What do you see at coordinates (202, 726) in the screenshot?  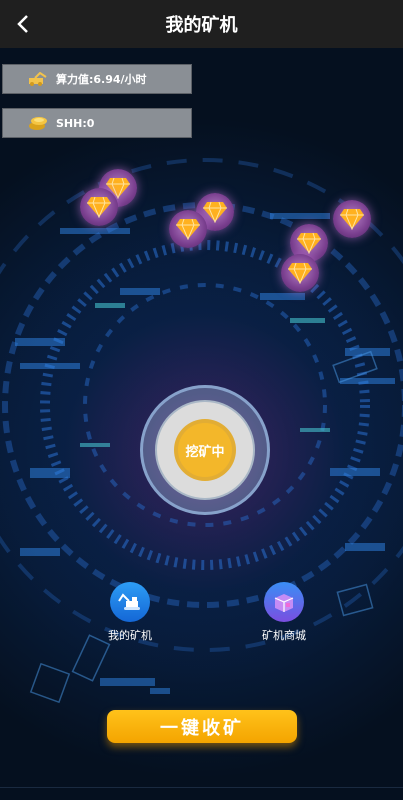 I see `collect-all-button: 一键收矿` at bounding box center [202, 726].